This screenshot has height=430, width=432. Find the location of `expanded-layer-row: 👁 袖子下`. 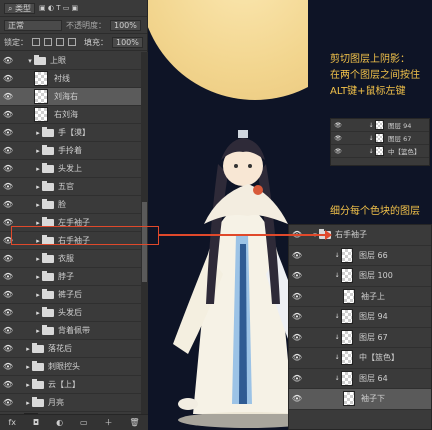

expanded-layer-row: 👁 袖子下 is located at coordinates (360, 399).